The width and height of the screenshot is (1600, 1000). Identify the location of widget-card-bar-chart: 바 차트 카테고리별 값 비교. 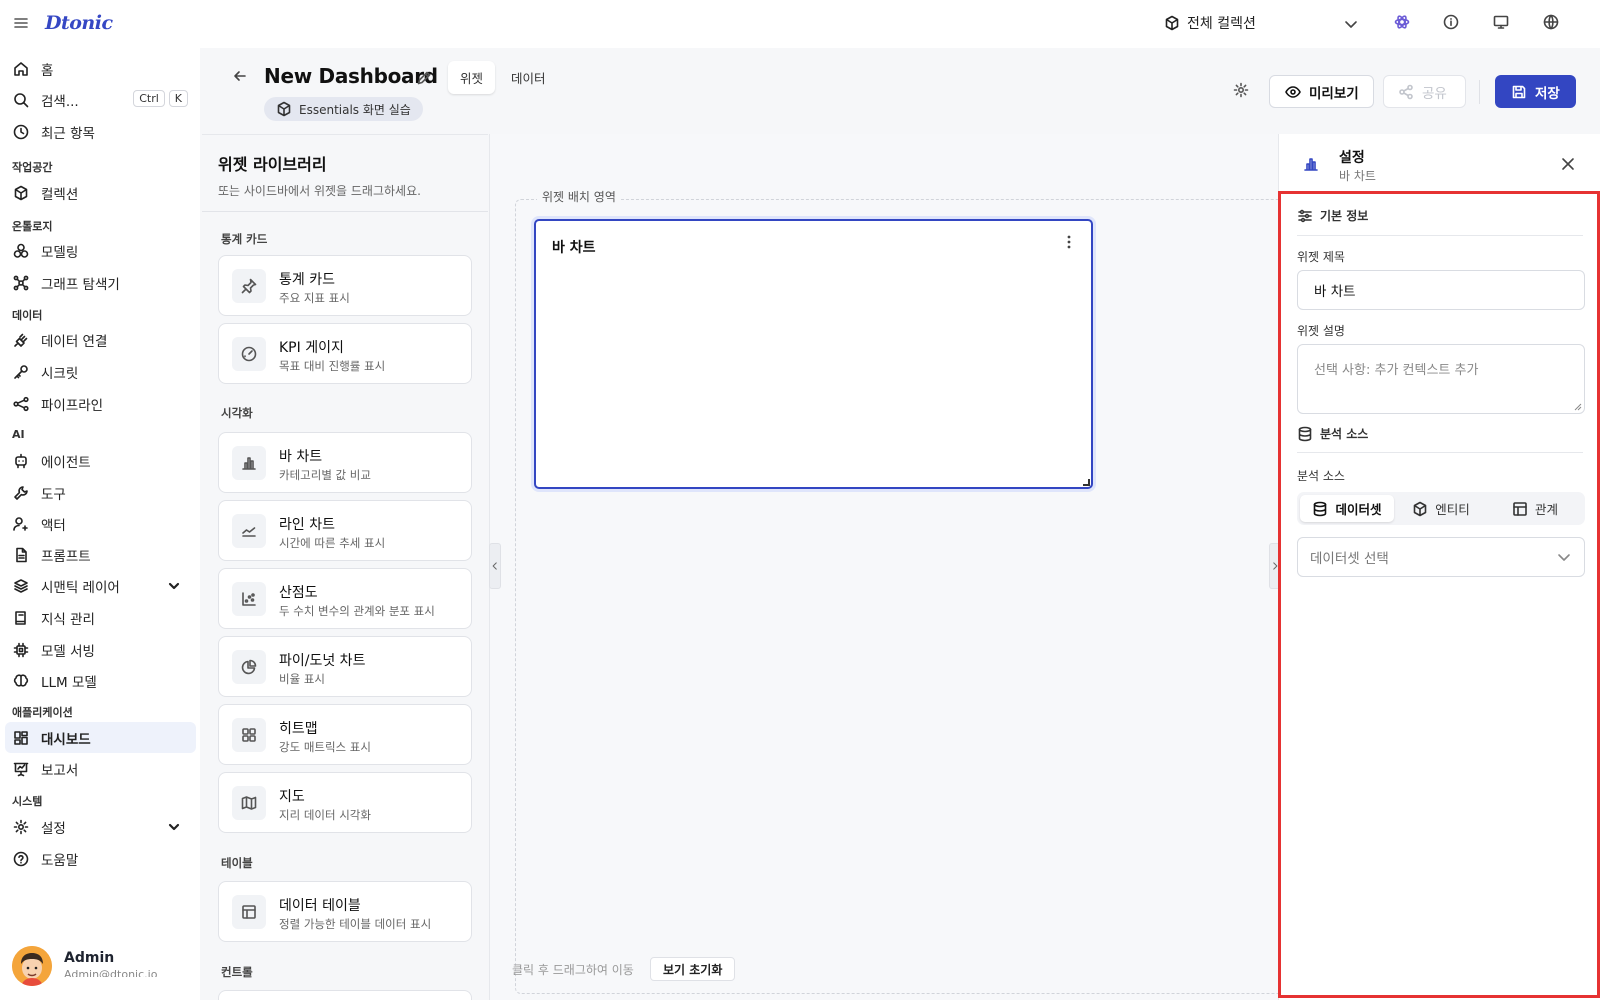
(345, 462).